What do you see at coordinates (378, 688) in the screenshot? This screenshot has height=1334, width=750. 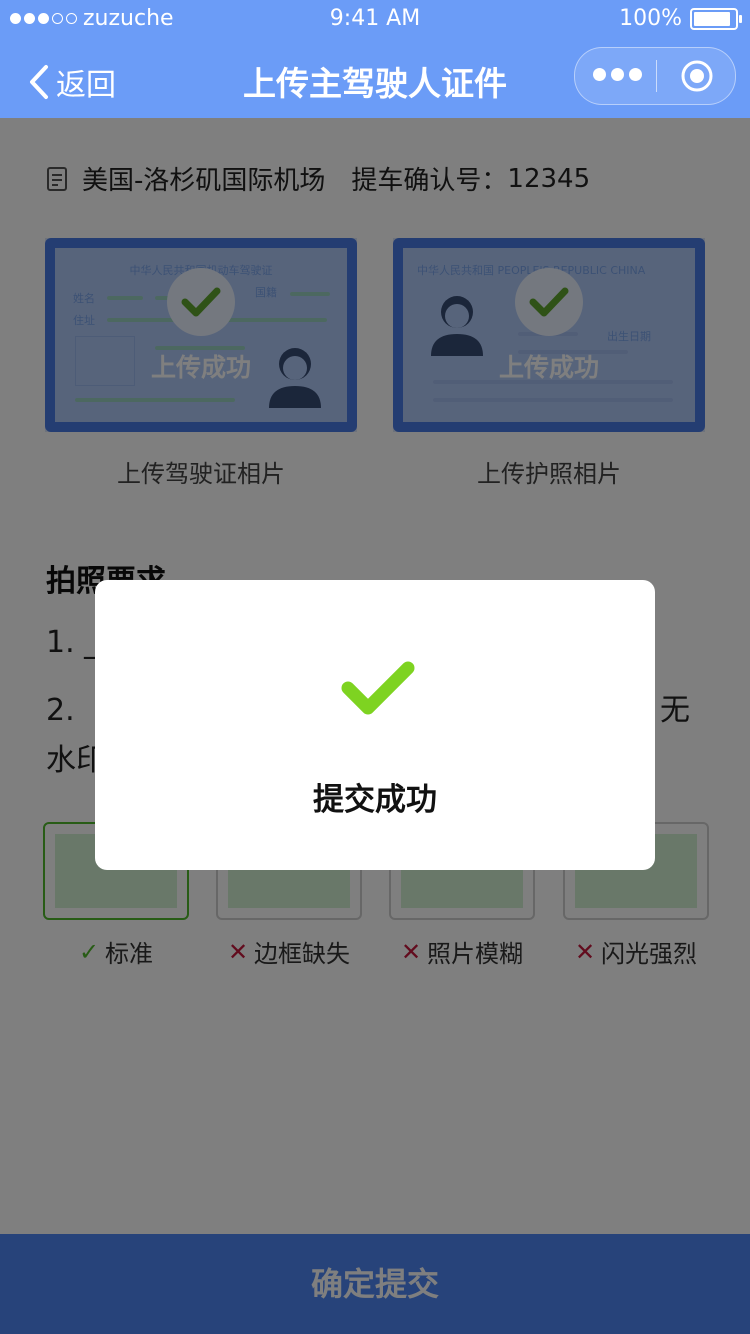 I see `check-icon` at bounding box center [378, 688].